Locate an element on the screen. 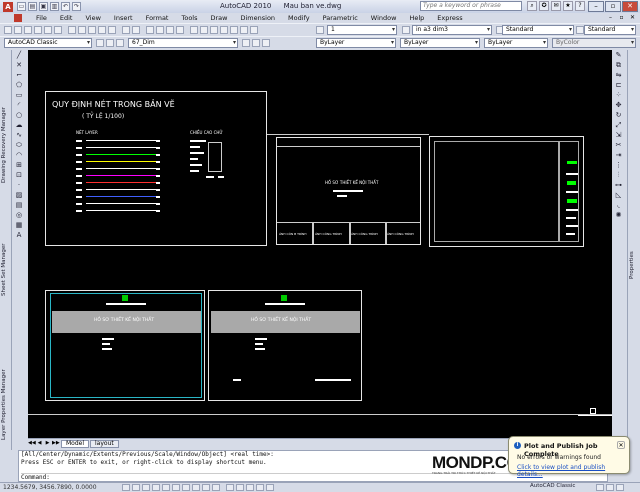 This screenshot has height=492, width=640. open-file-icon: ▤ is located at coordinates (32, 6).